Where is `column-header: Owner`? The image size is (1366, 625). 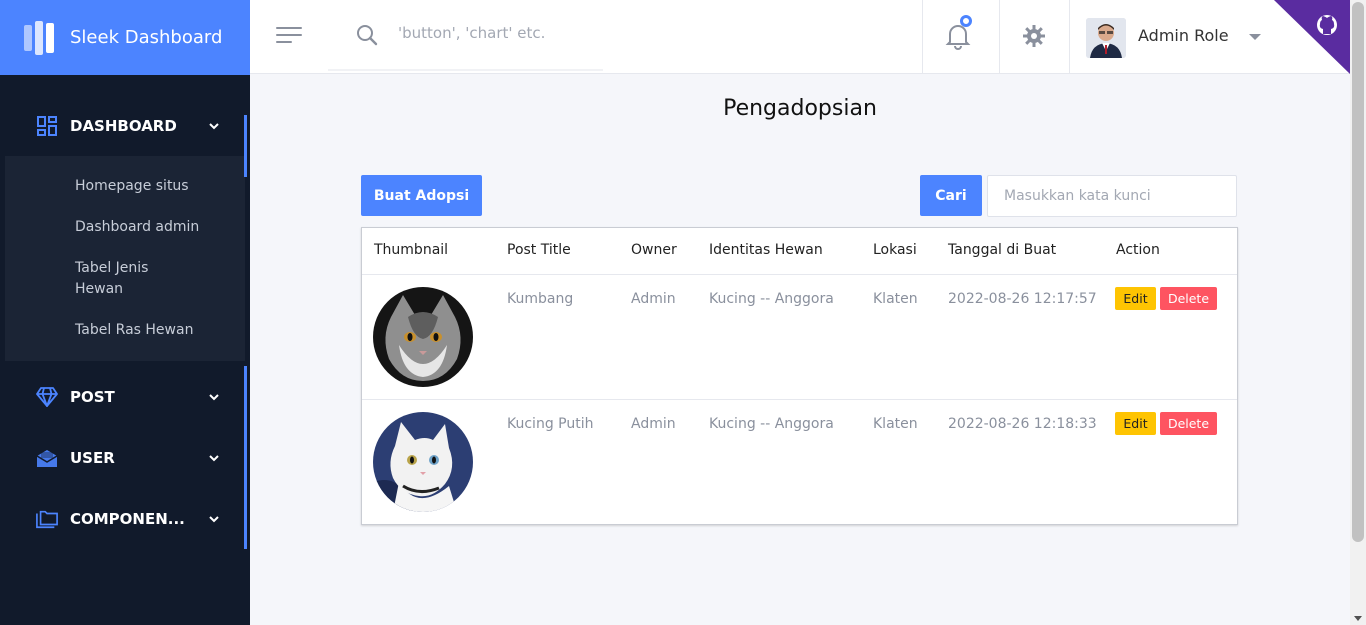 column-header: Owner is located at coordinates (654, 250).